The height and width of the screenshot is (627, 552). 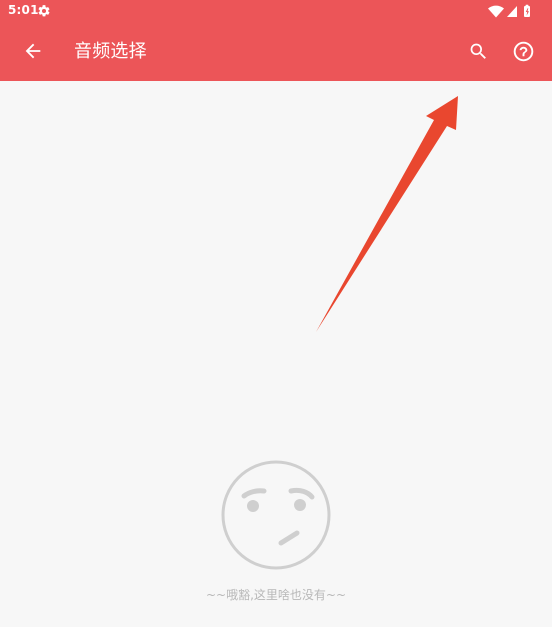 I want to click on status-icons, so click(x=509, y=11).